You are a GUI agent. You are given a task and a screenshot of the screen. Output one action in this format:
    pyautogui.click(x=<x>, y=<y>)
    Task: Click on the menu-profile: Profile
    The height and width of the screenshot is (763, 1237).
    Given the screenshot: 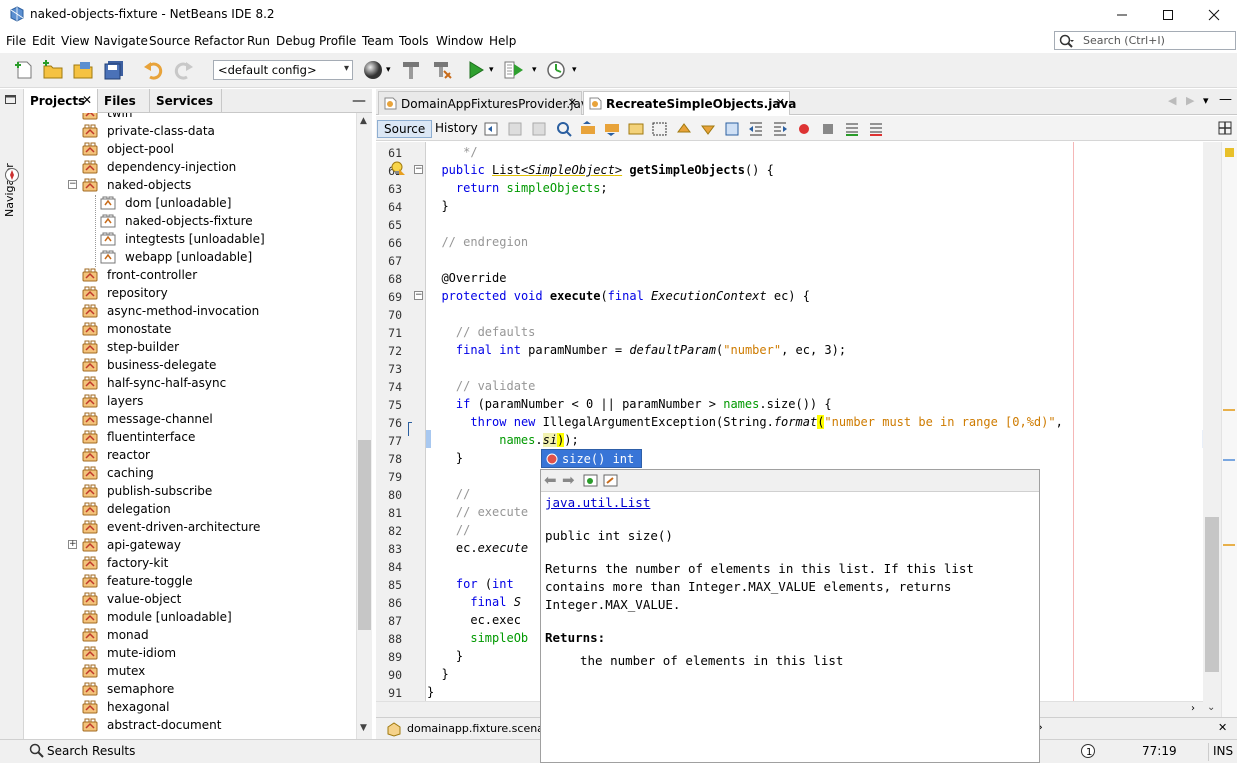 What is the action you would take?
    pyautogui.click(x=337, y=41)
    